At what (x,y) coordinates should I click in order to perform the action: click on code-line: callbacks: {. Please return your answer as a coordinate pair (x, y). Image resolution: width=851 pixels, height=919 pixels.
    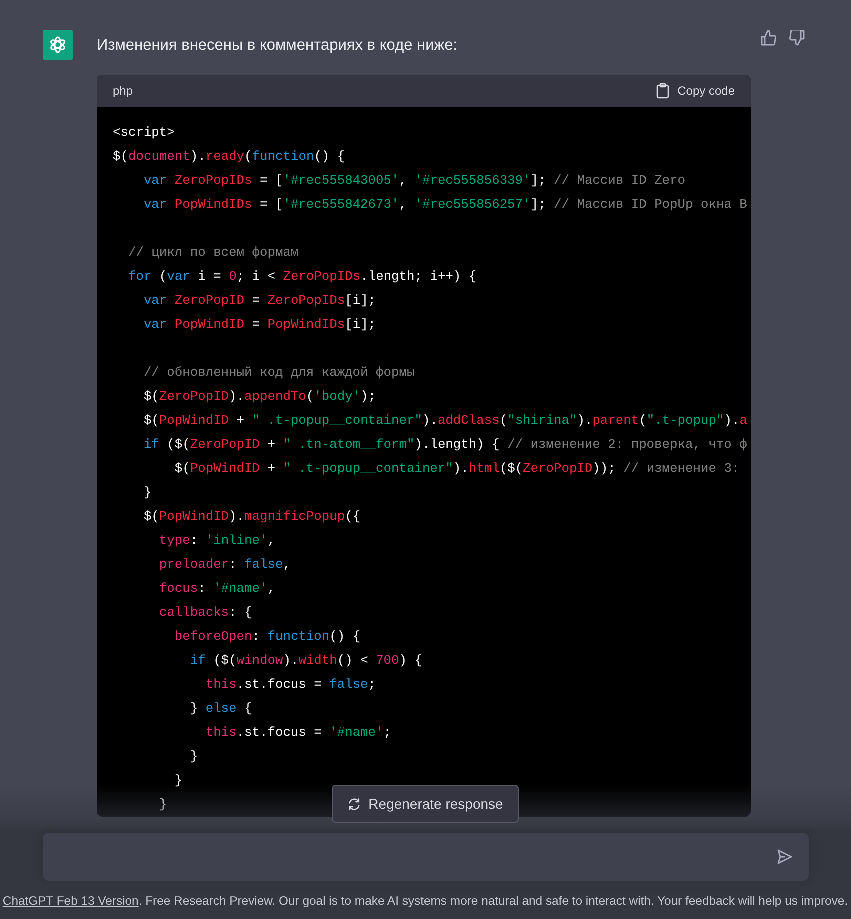
    Looking at the image, I should click on (205, 613).